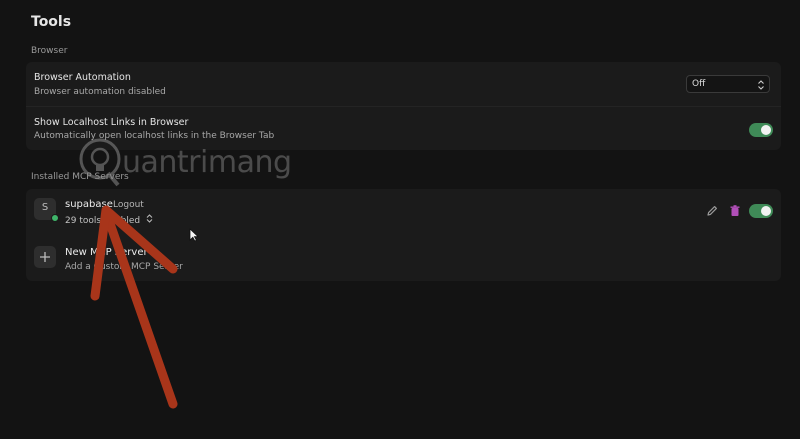 The width and height of the screenshot is (800, 439). What do you see at coordinates (111, 122) in the screenshot?
I see `localhost-links-title: Show Localhost Links in Browser` at bounding box center [111, 122].